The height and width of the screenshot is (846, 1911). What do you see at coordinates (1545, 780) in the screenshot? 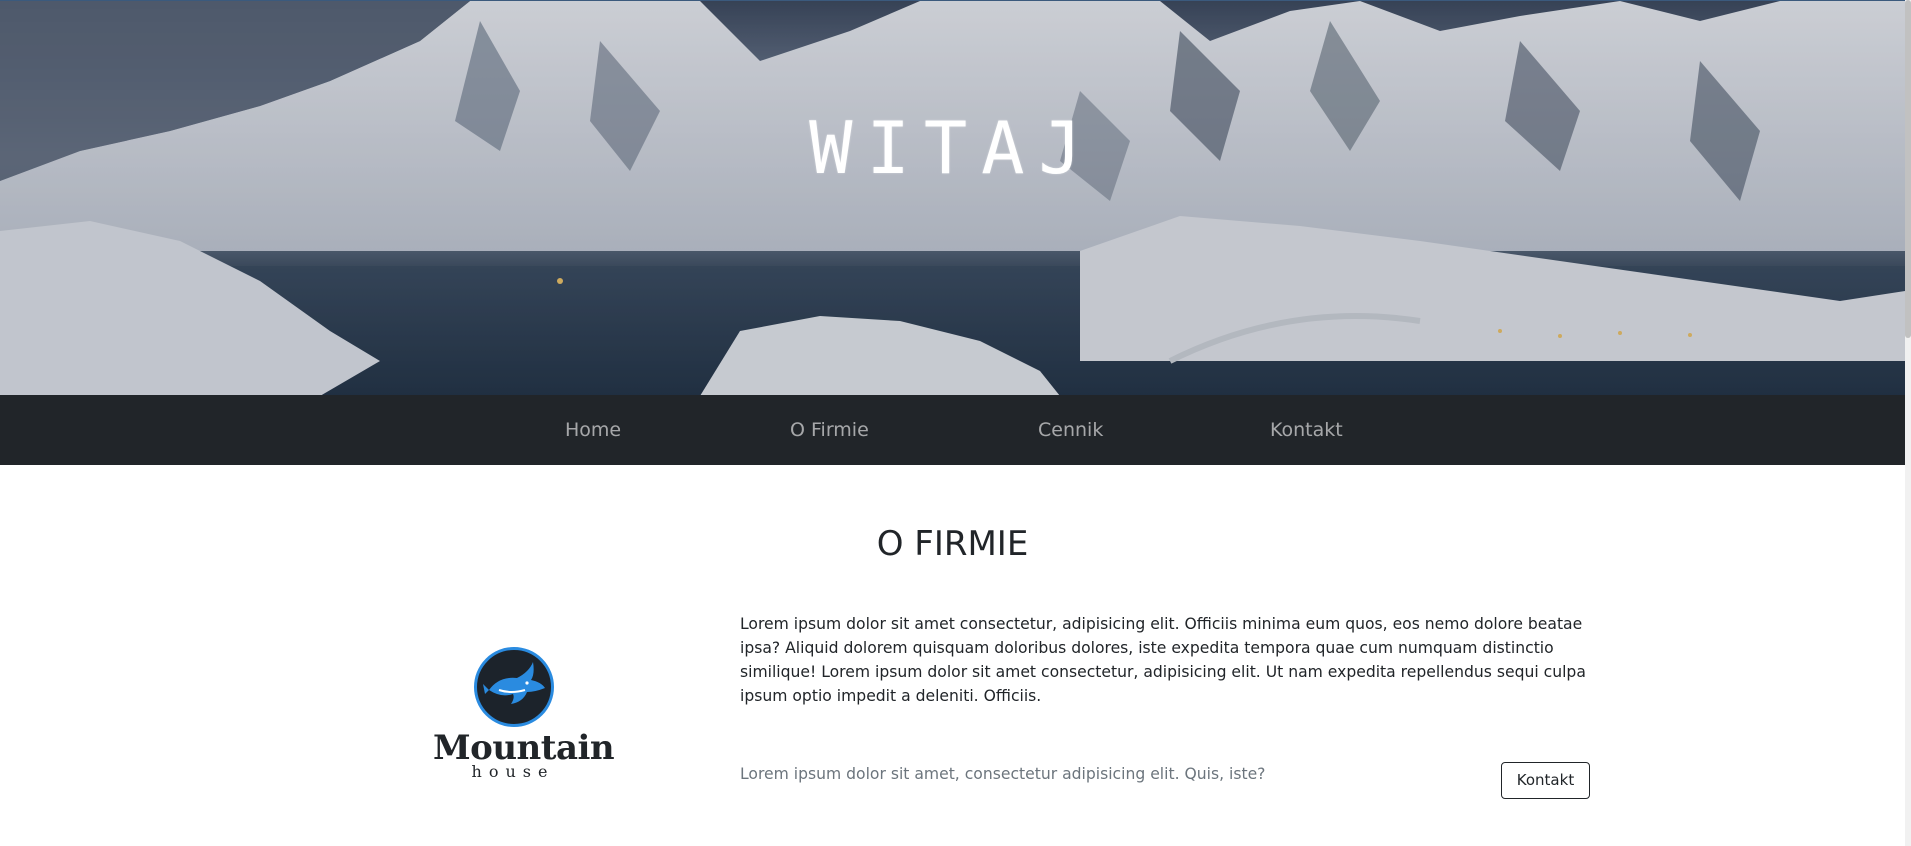
I see `contact-button: Kontakt` at bounding box center [1545, 780].